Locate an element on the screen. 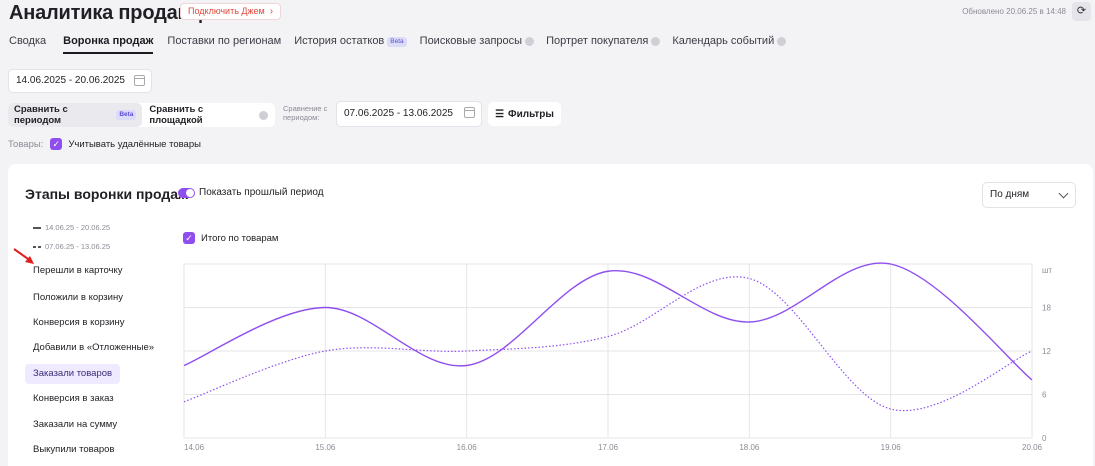 The height and width of the screenshot is (466, 1095). x-tick-label: 14.06 is located at coordinates (194, 447).